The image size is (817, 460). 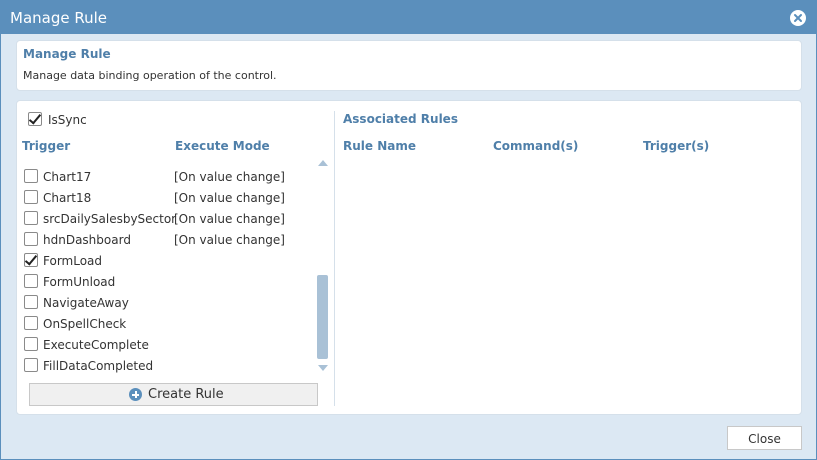 What do you see at coordinates (167, 175) in the screenshot?
I see `list-item: Chart17 [On value change]` at bounding box center [167, 175].